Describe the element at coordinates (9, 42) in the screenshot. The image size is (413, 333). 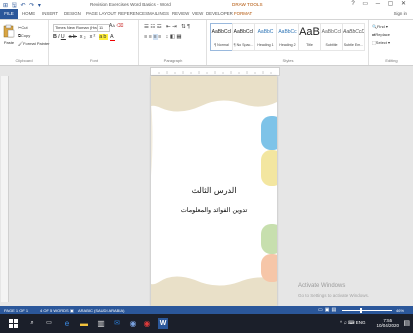
I see `paste-label: Paste` at that location.